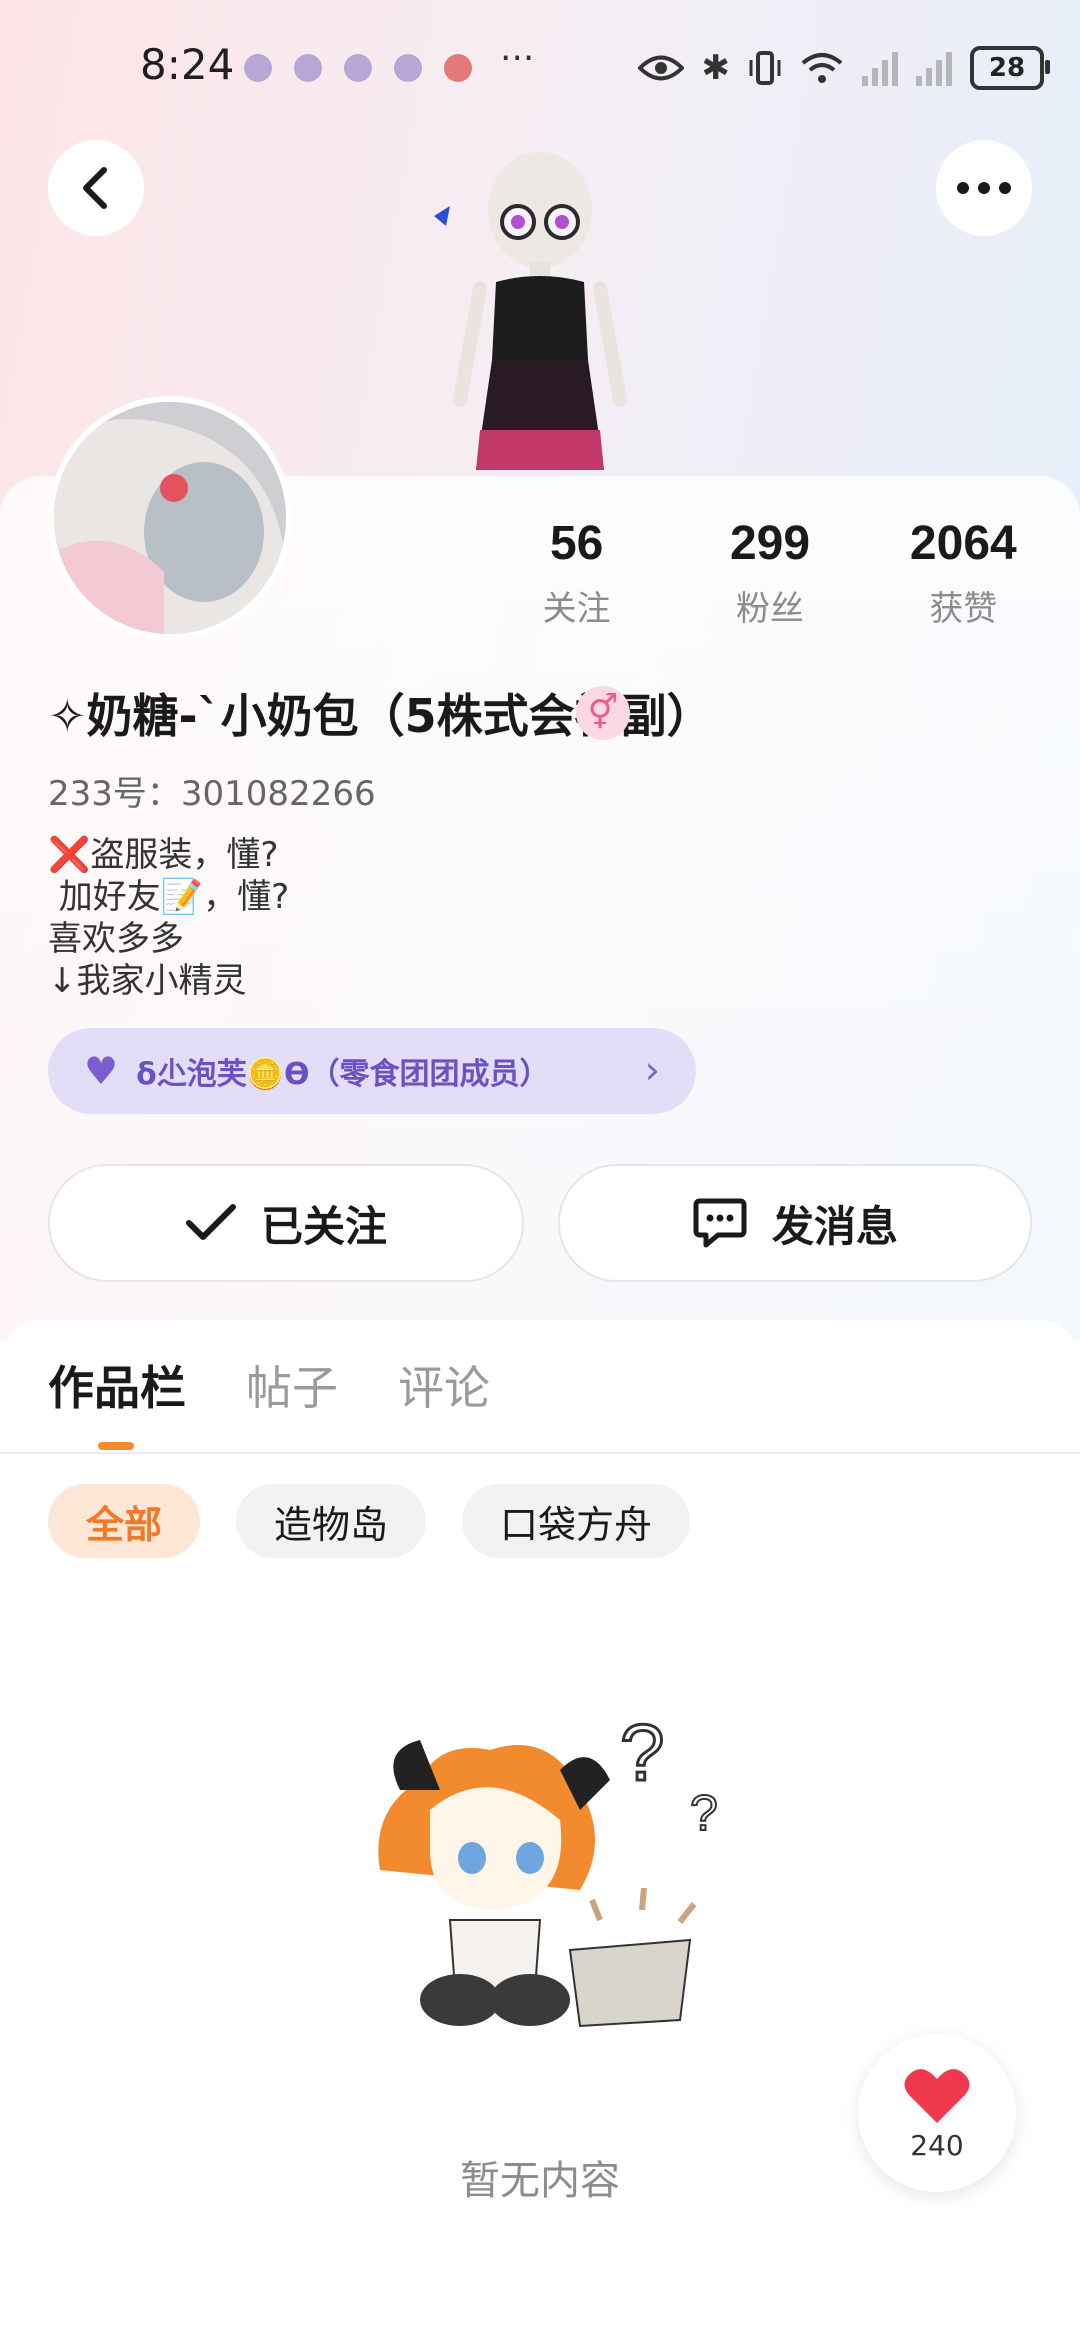  I want to click on back-arrow-icon, so click(95, 188).